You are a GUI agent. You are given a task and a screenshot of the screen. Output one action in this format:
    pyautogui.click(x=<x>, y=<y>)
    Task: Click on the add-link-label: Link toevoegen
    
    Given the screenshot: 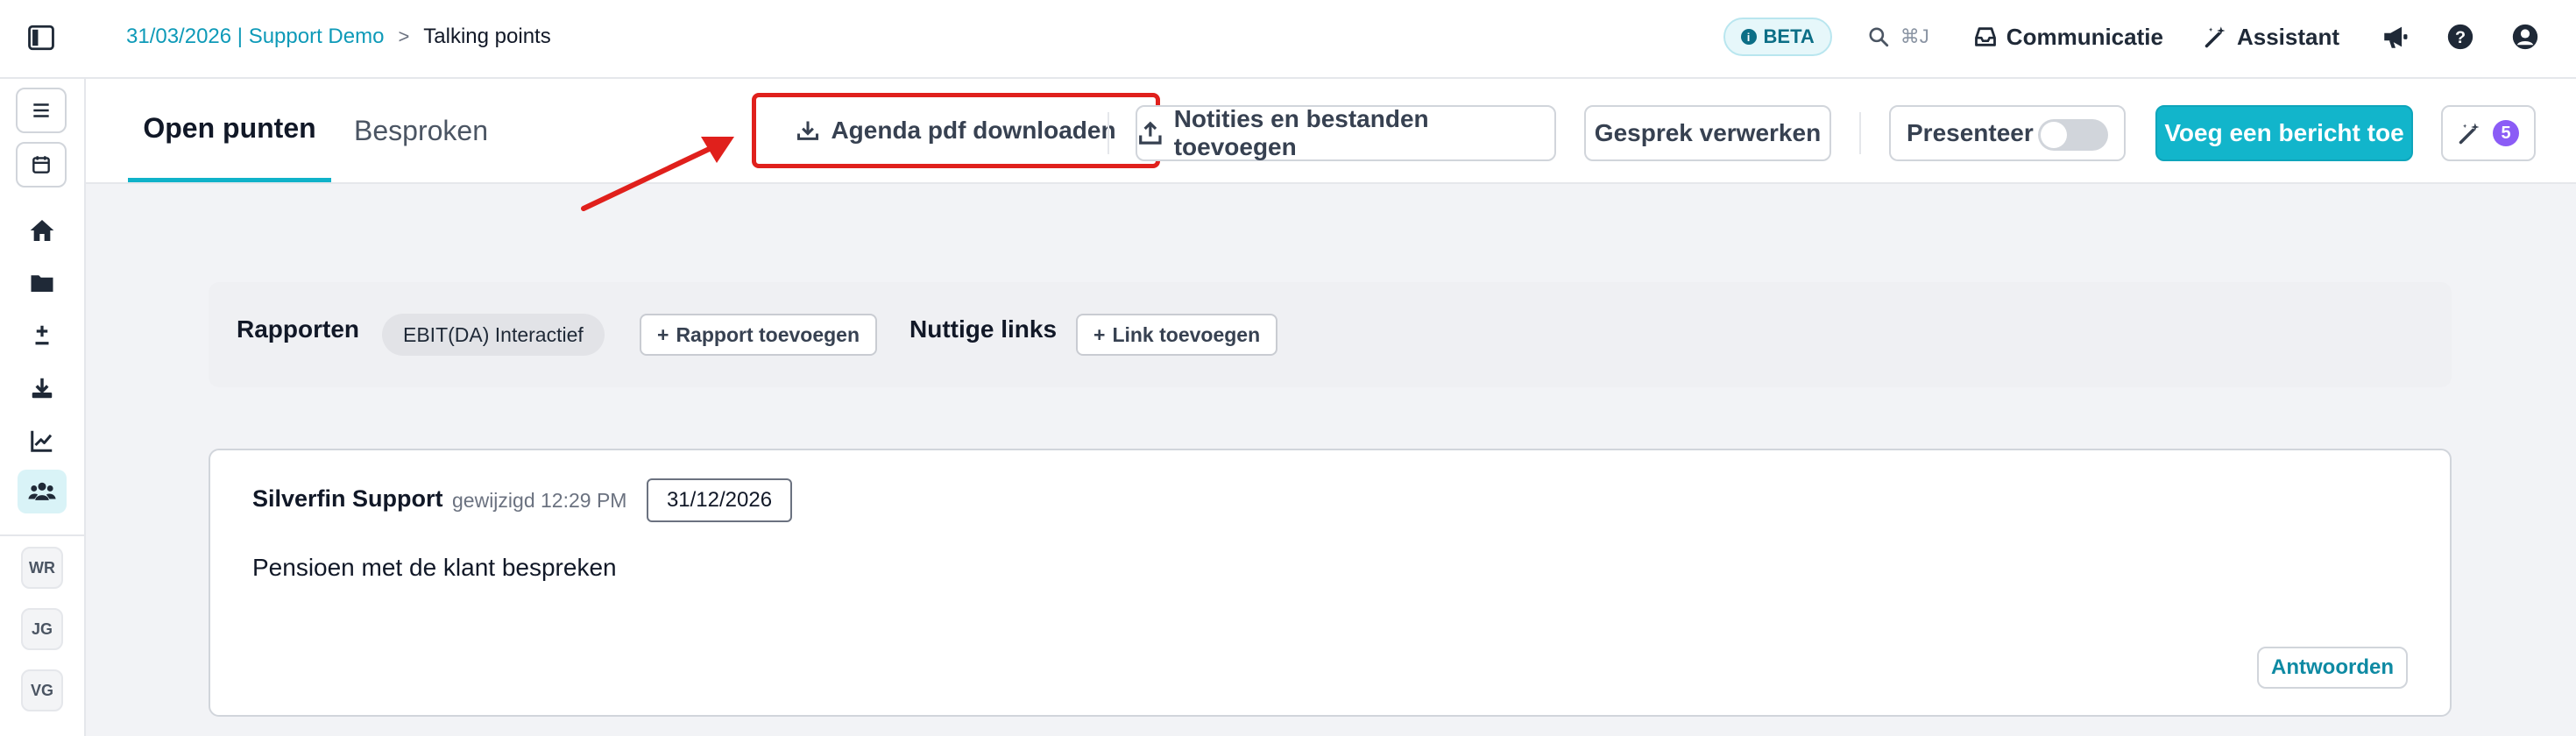 What is the action you would take?
    pyautogui.click(x=1186, y=334)
    